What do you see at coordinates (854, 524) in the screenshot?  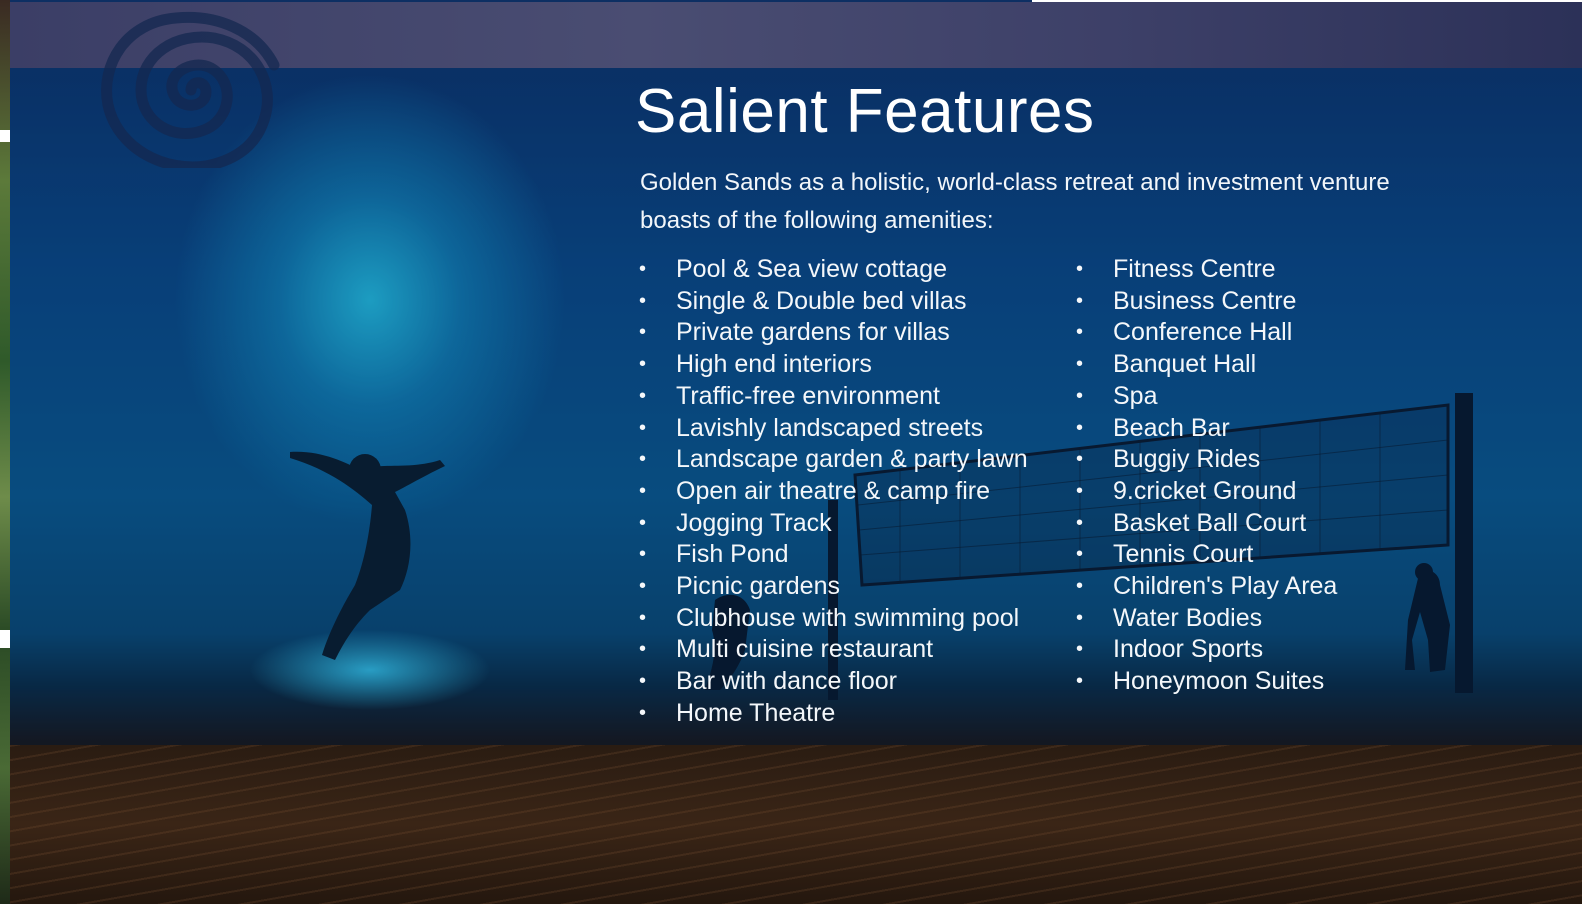 I see `list-item: • Jogging Track` at bounding box center [854, 524].